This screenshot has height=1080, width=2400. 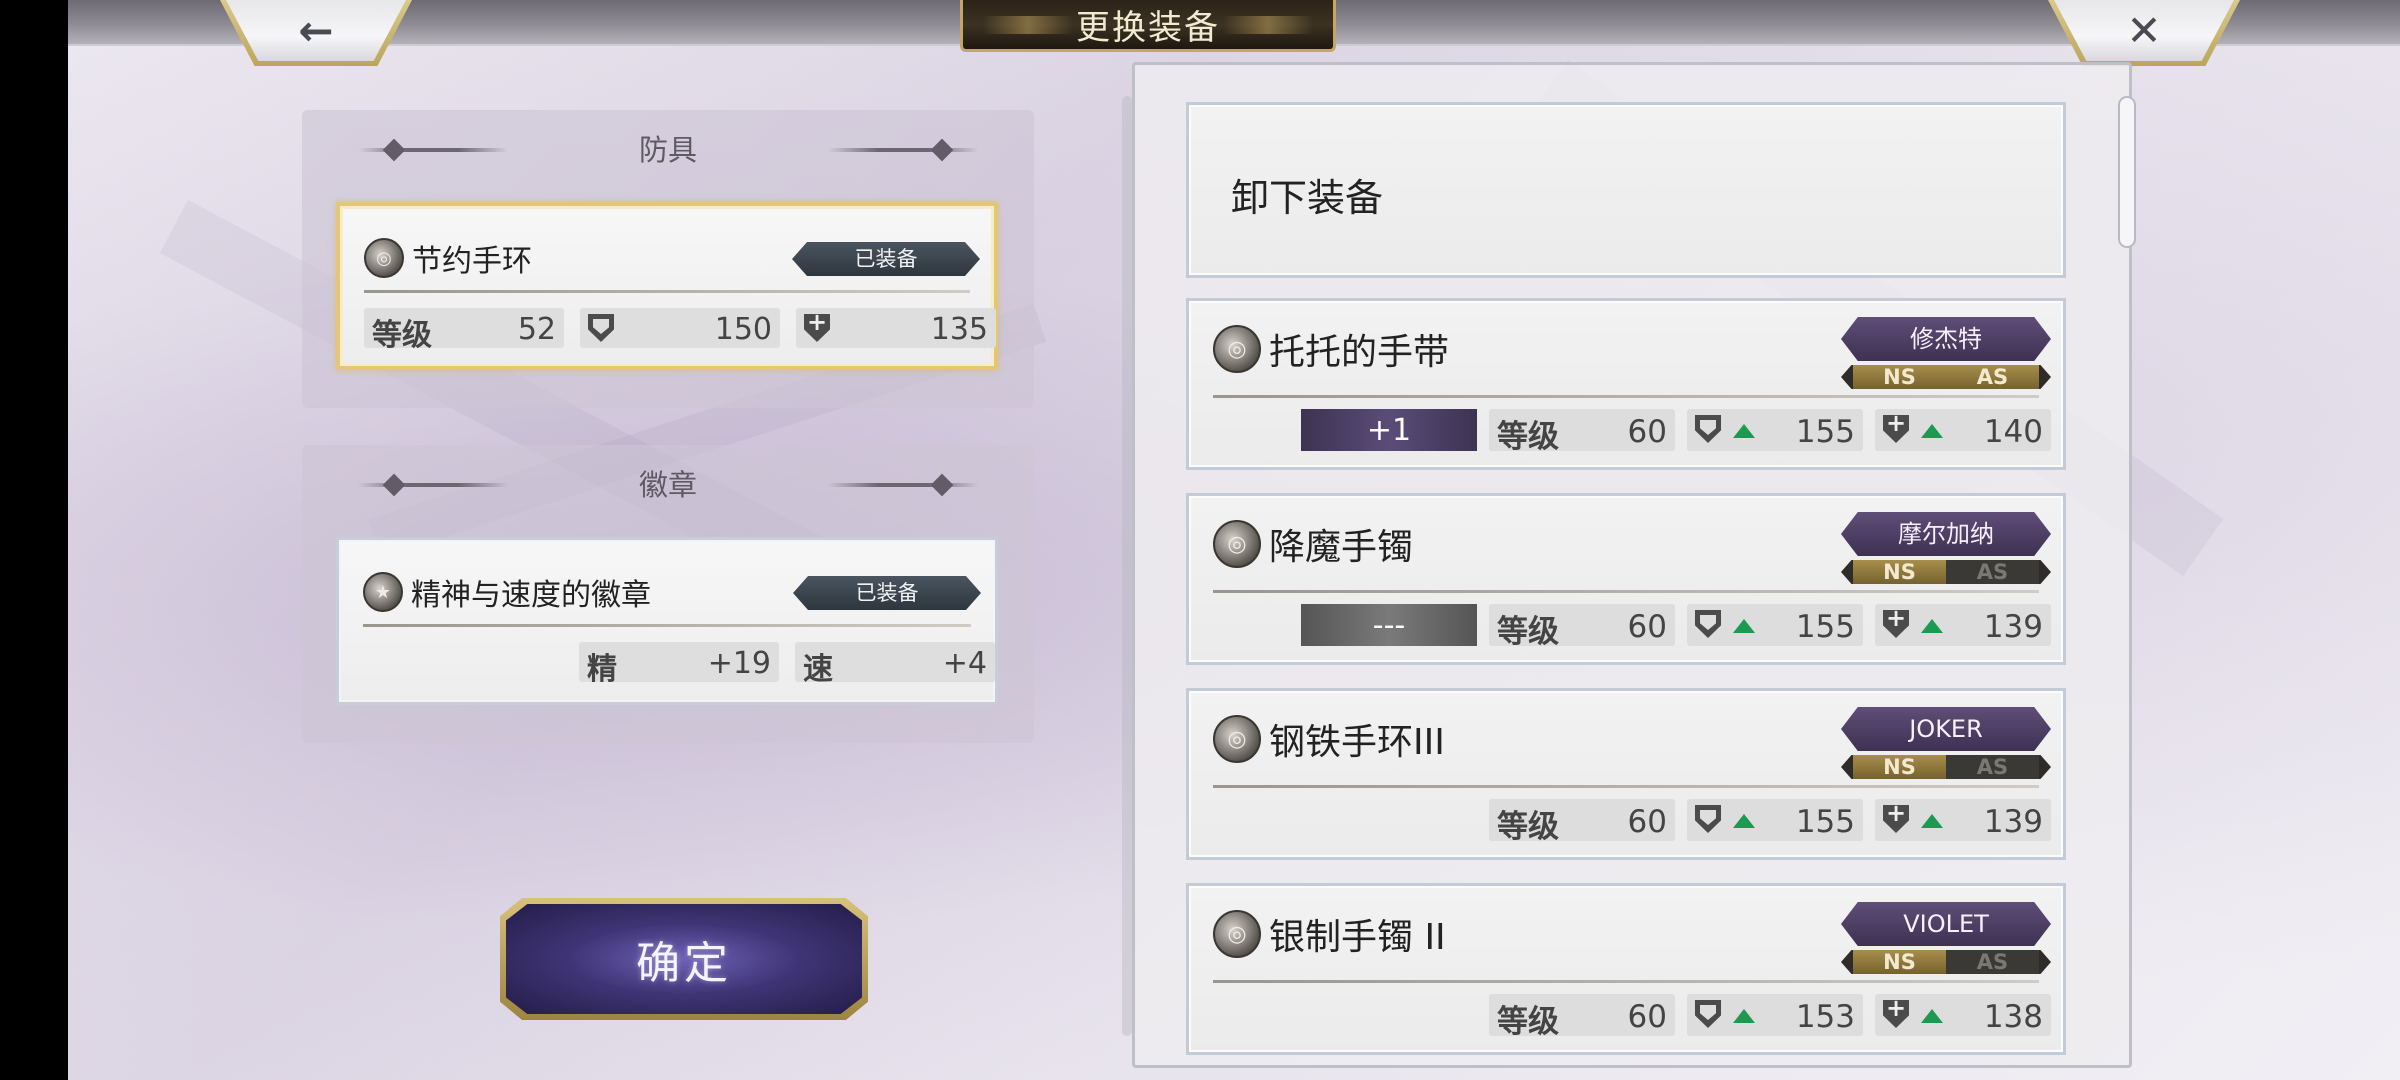 What do you see at coordinates (2144, 30) in the screenshot?
I see `close-icon: ✕` at bounding box center [2144, 30].